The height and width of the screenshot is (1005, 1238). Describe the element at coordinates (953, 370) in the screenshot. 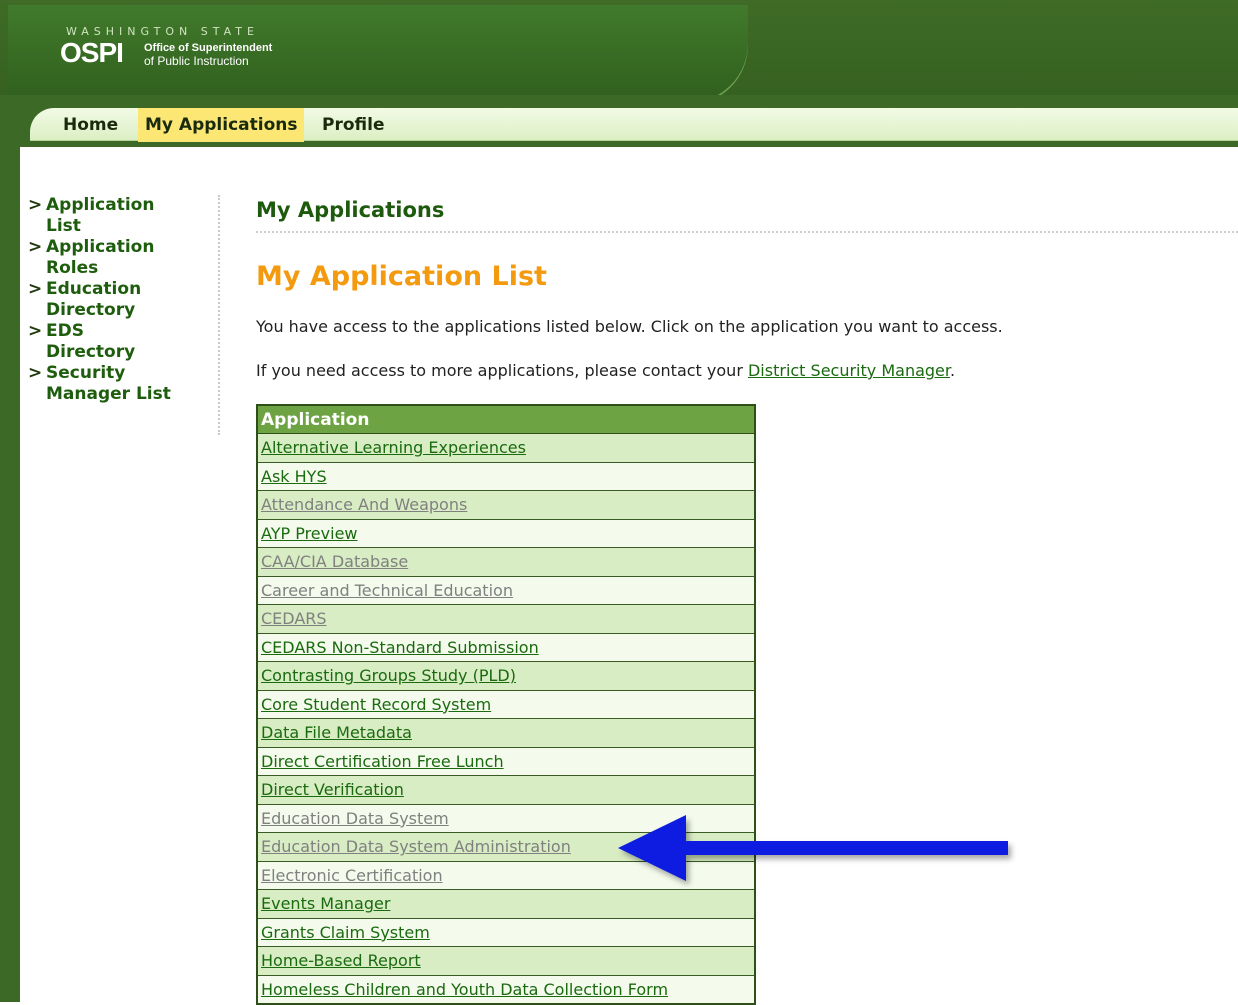

I see `contact-suffix: .` at that location.